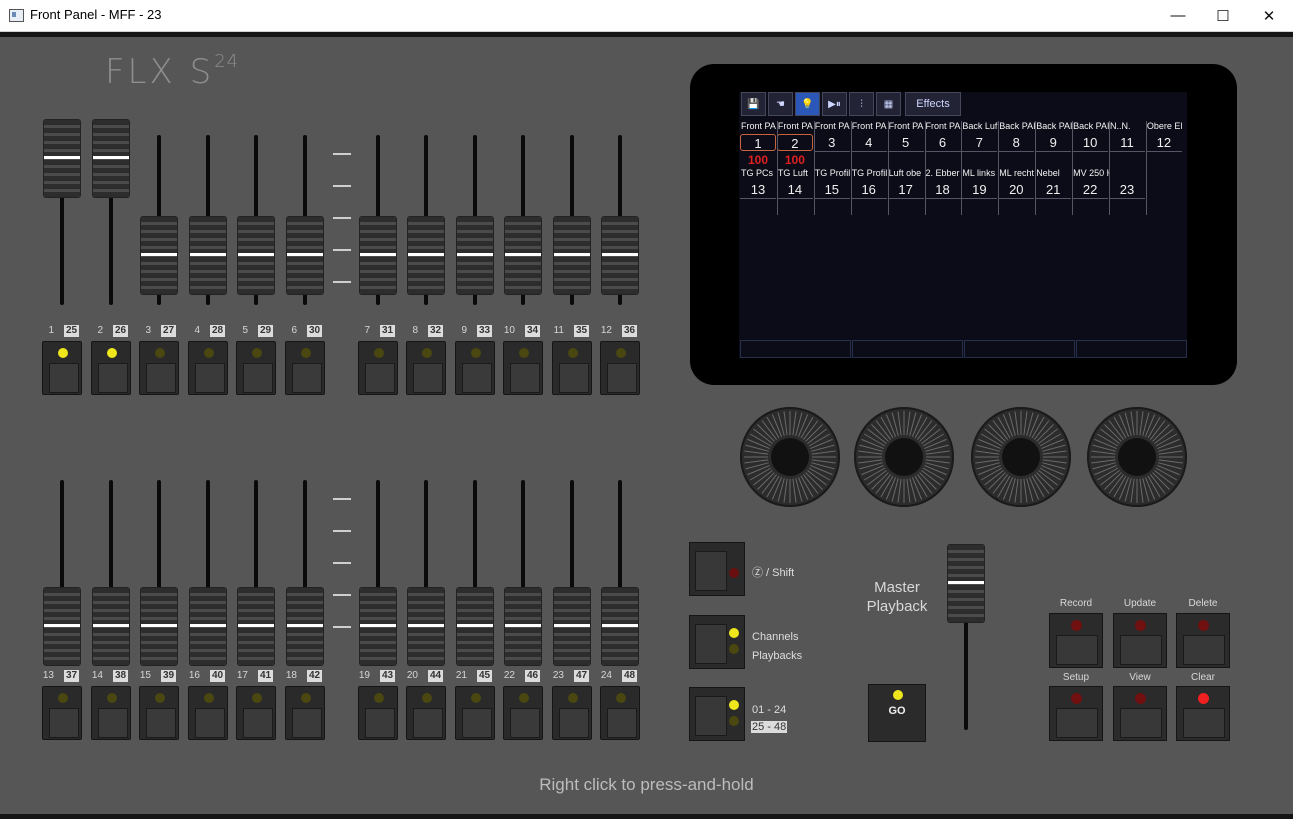 This screenshot has width=1293, height=819. I want to click on mode-button, so click(717, 642).